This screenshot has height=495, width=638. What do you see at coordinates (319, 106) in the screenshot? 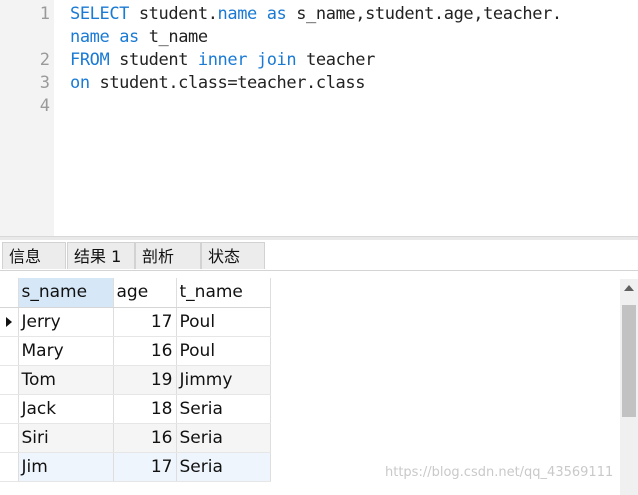
I see `code-line: 4` at bounding box center [319, 106].